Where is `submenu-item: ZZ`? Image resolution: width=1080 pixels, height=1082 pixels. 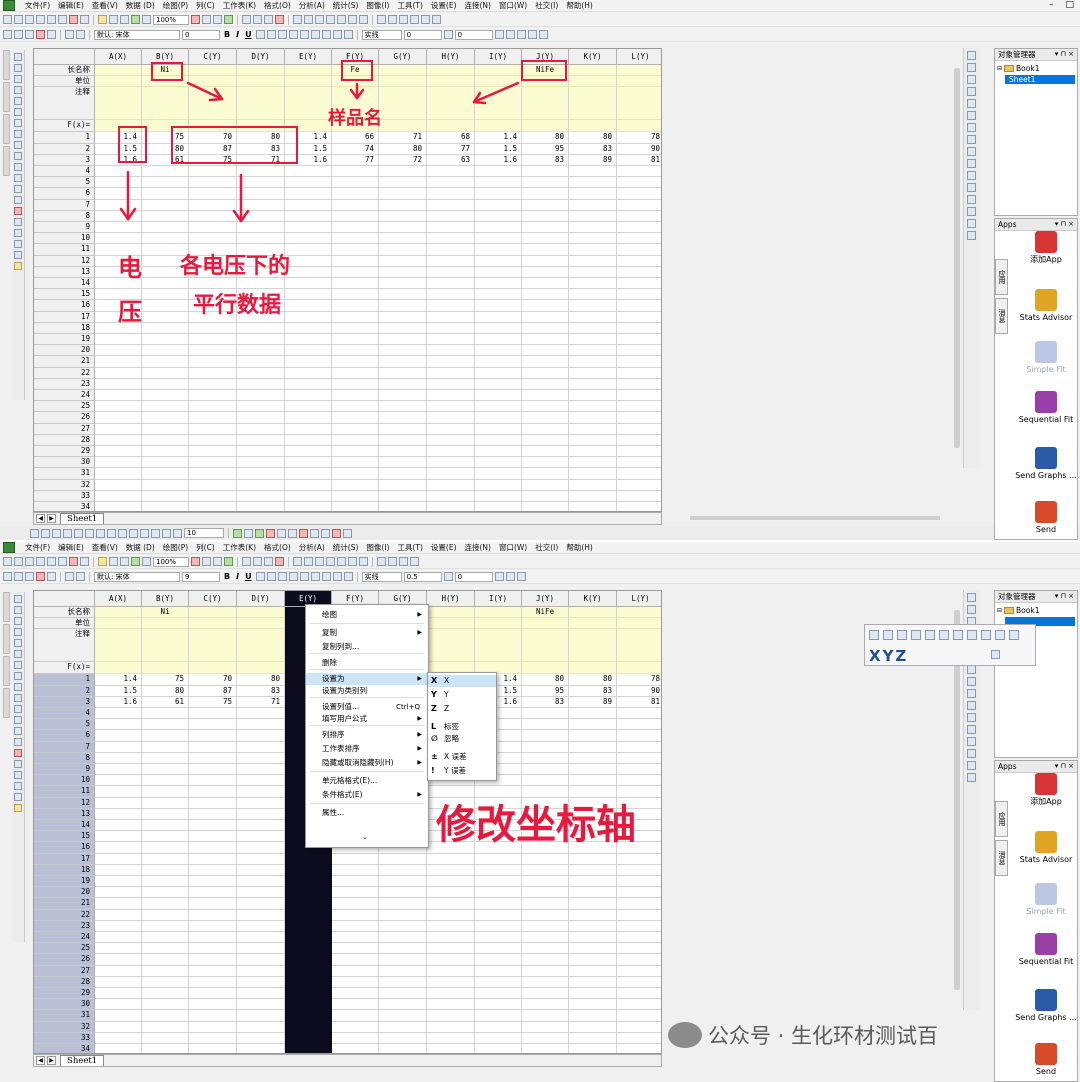 submenu-item: ZZ is located at coordinates (462, 709).